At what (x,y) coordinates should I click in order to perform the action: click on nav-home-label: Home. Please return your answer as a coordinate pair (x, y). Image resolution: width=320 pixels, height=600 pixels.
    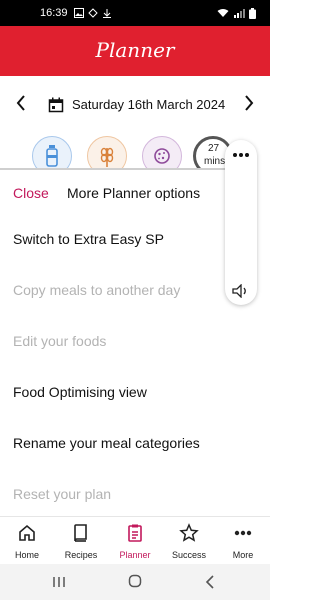
    Looking at the image, I should click on (26, 555).